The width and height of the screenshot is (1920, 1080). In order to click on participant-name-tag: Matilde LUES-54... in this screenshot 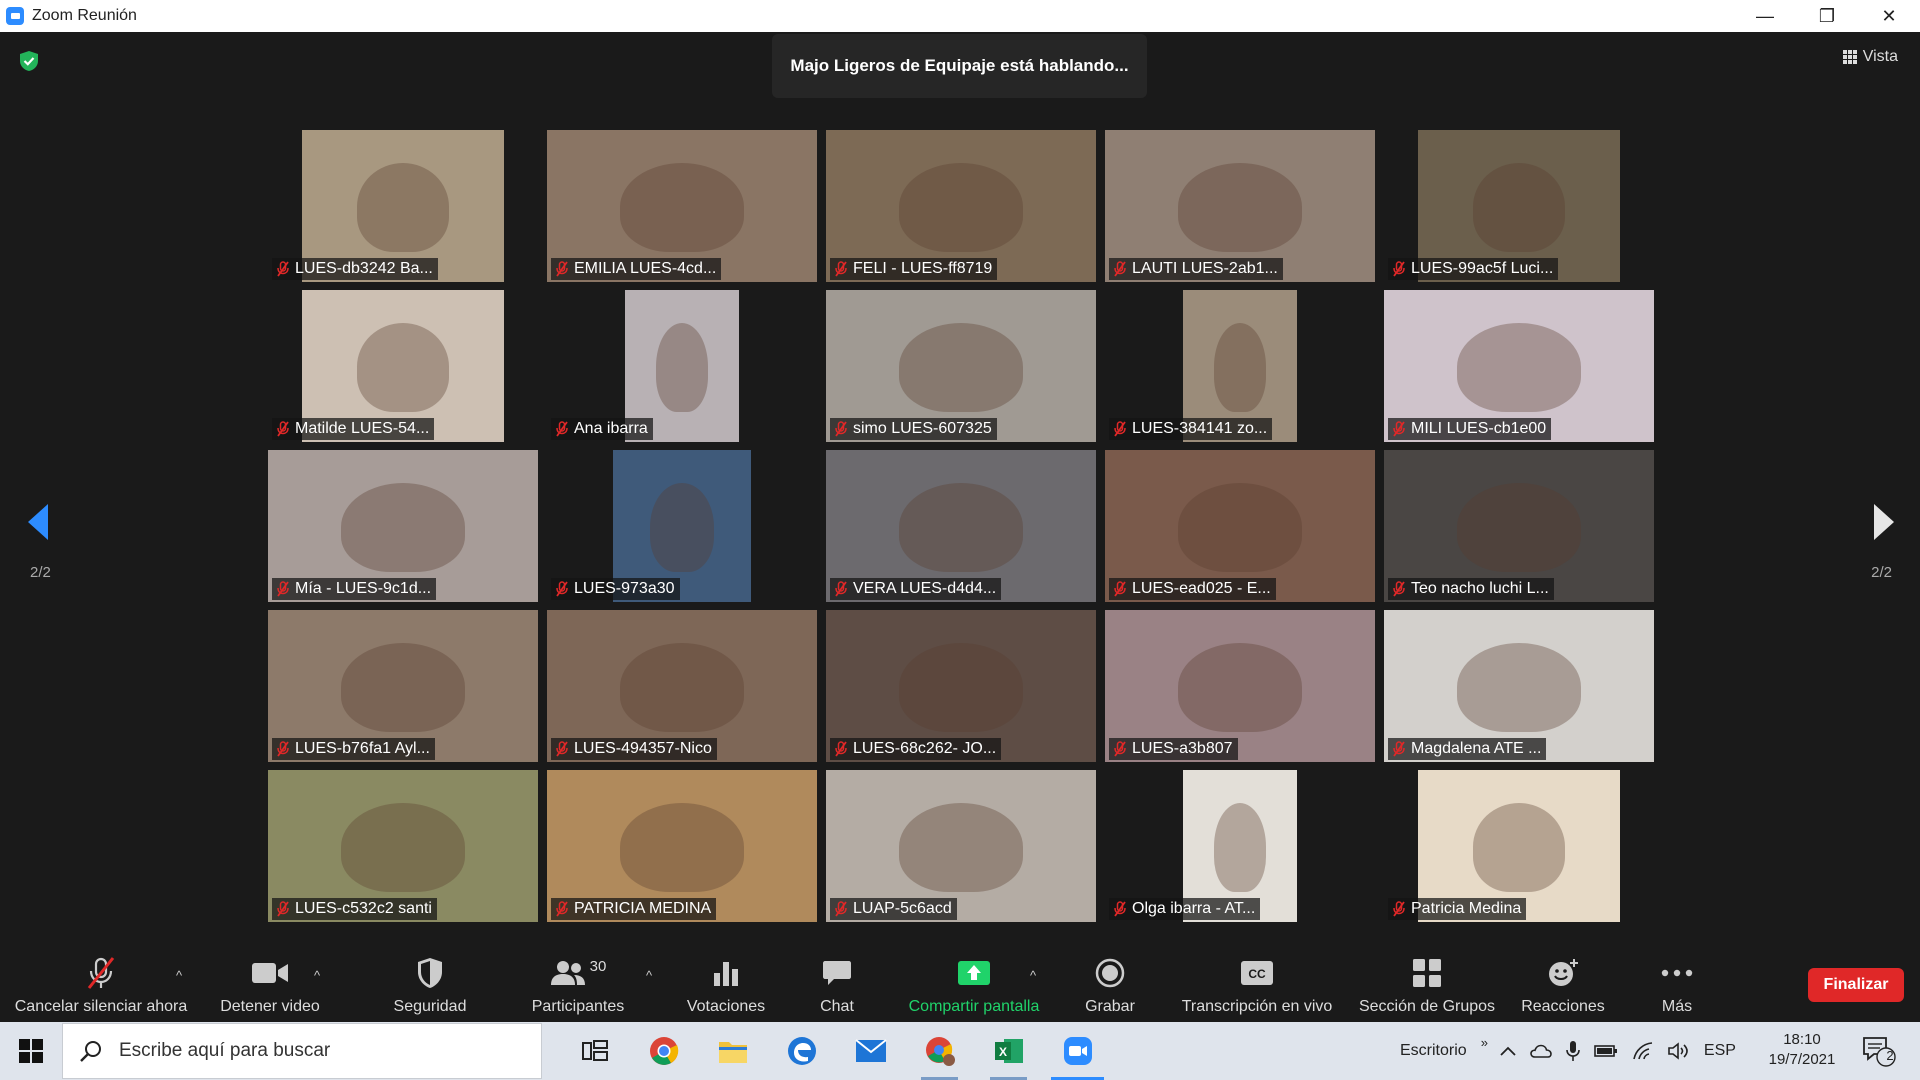, I will do `click(353, 429)`.